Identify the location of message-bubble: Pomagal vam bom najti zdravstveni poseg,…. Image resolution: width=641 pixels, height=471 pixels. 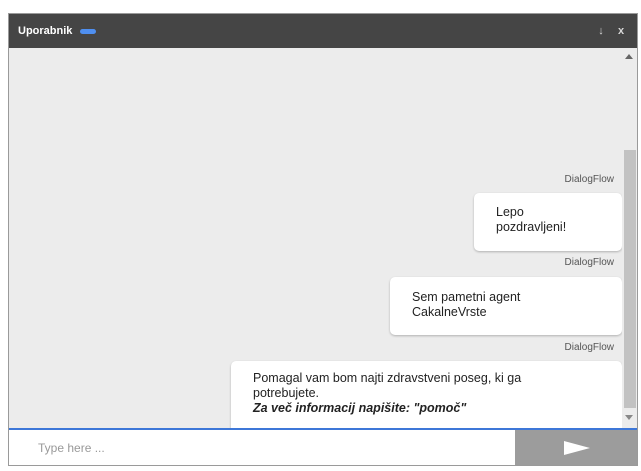
(426, 399).